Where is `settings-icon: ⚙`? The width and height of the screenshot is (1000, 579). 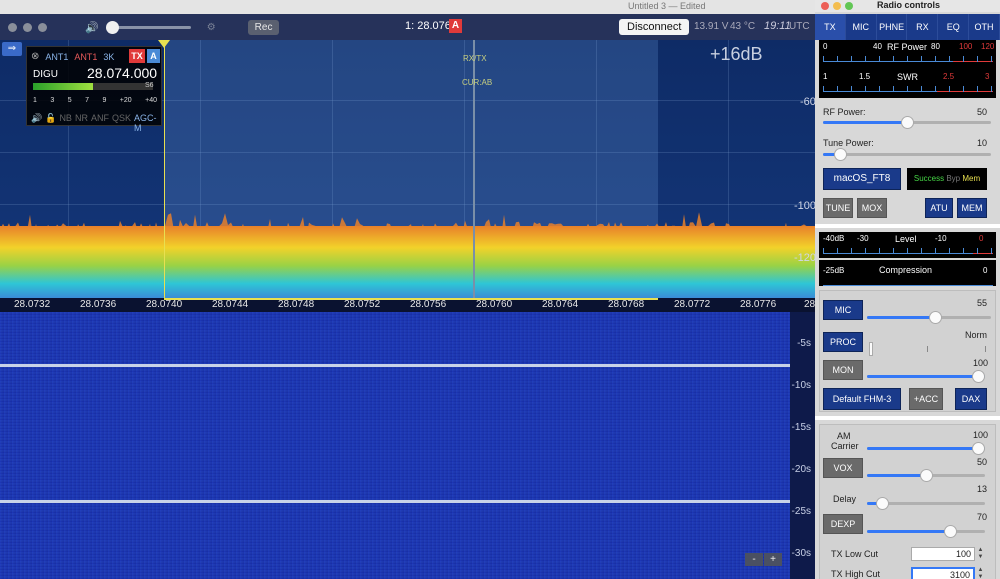
settings-icon: ⚙ is located at coordinates (211, 27).